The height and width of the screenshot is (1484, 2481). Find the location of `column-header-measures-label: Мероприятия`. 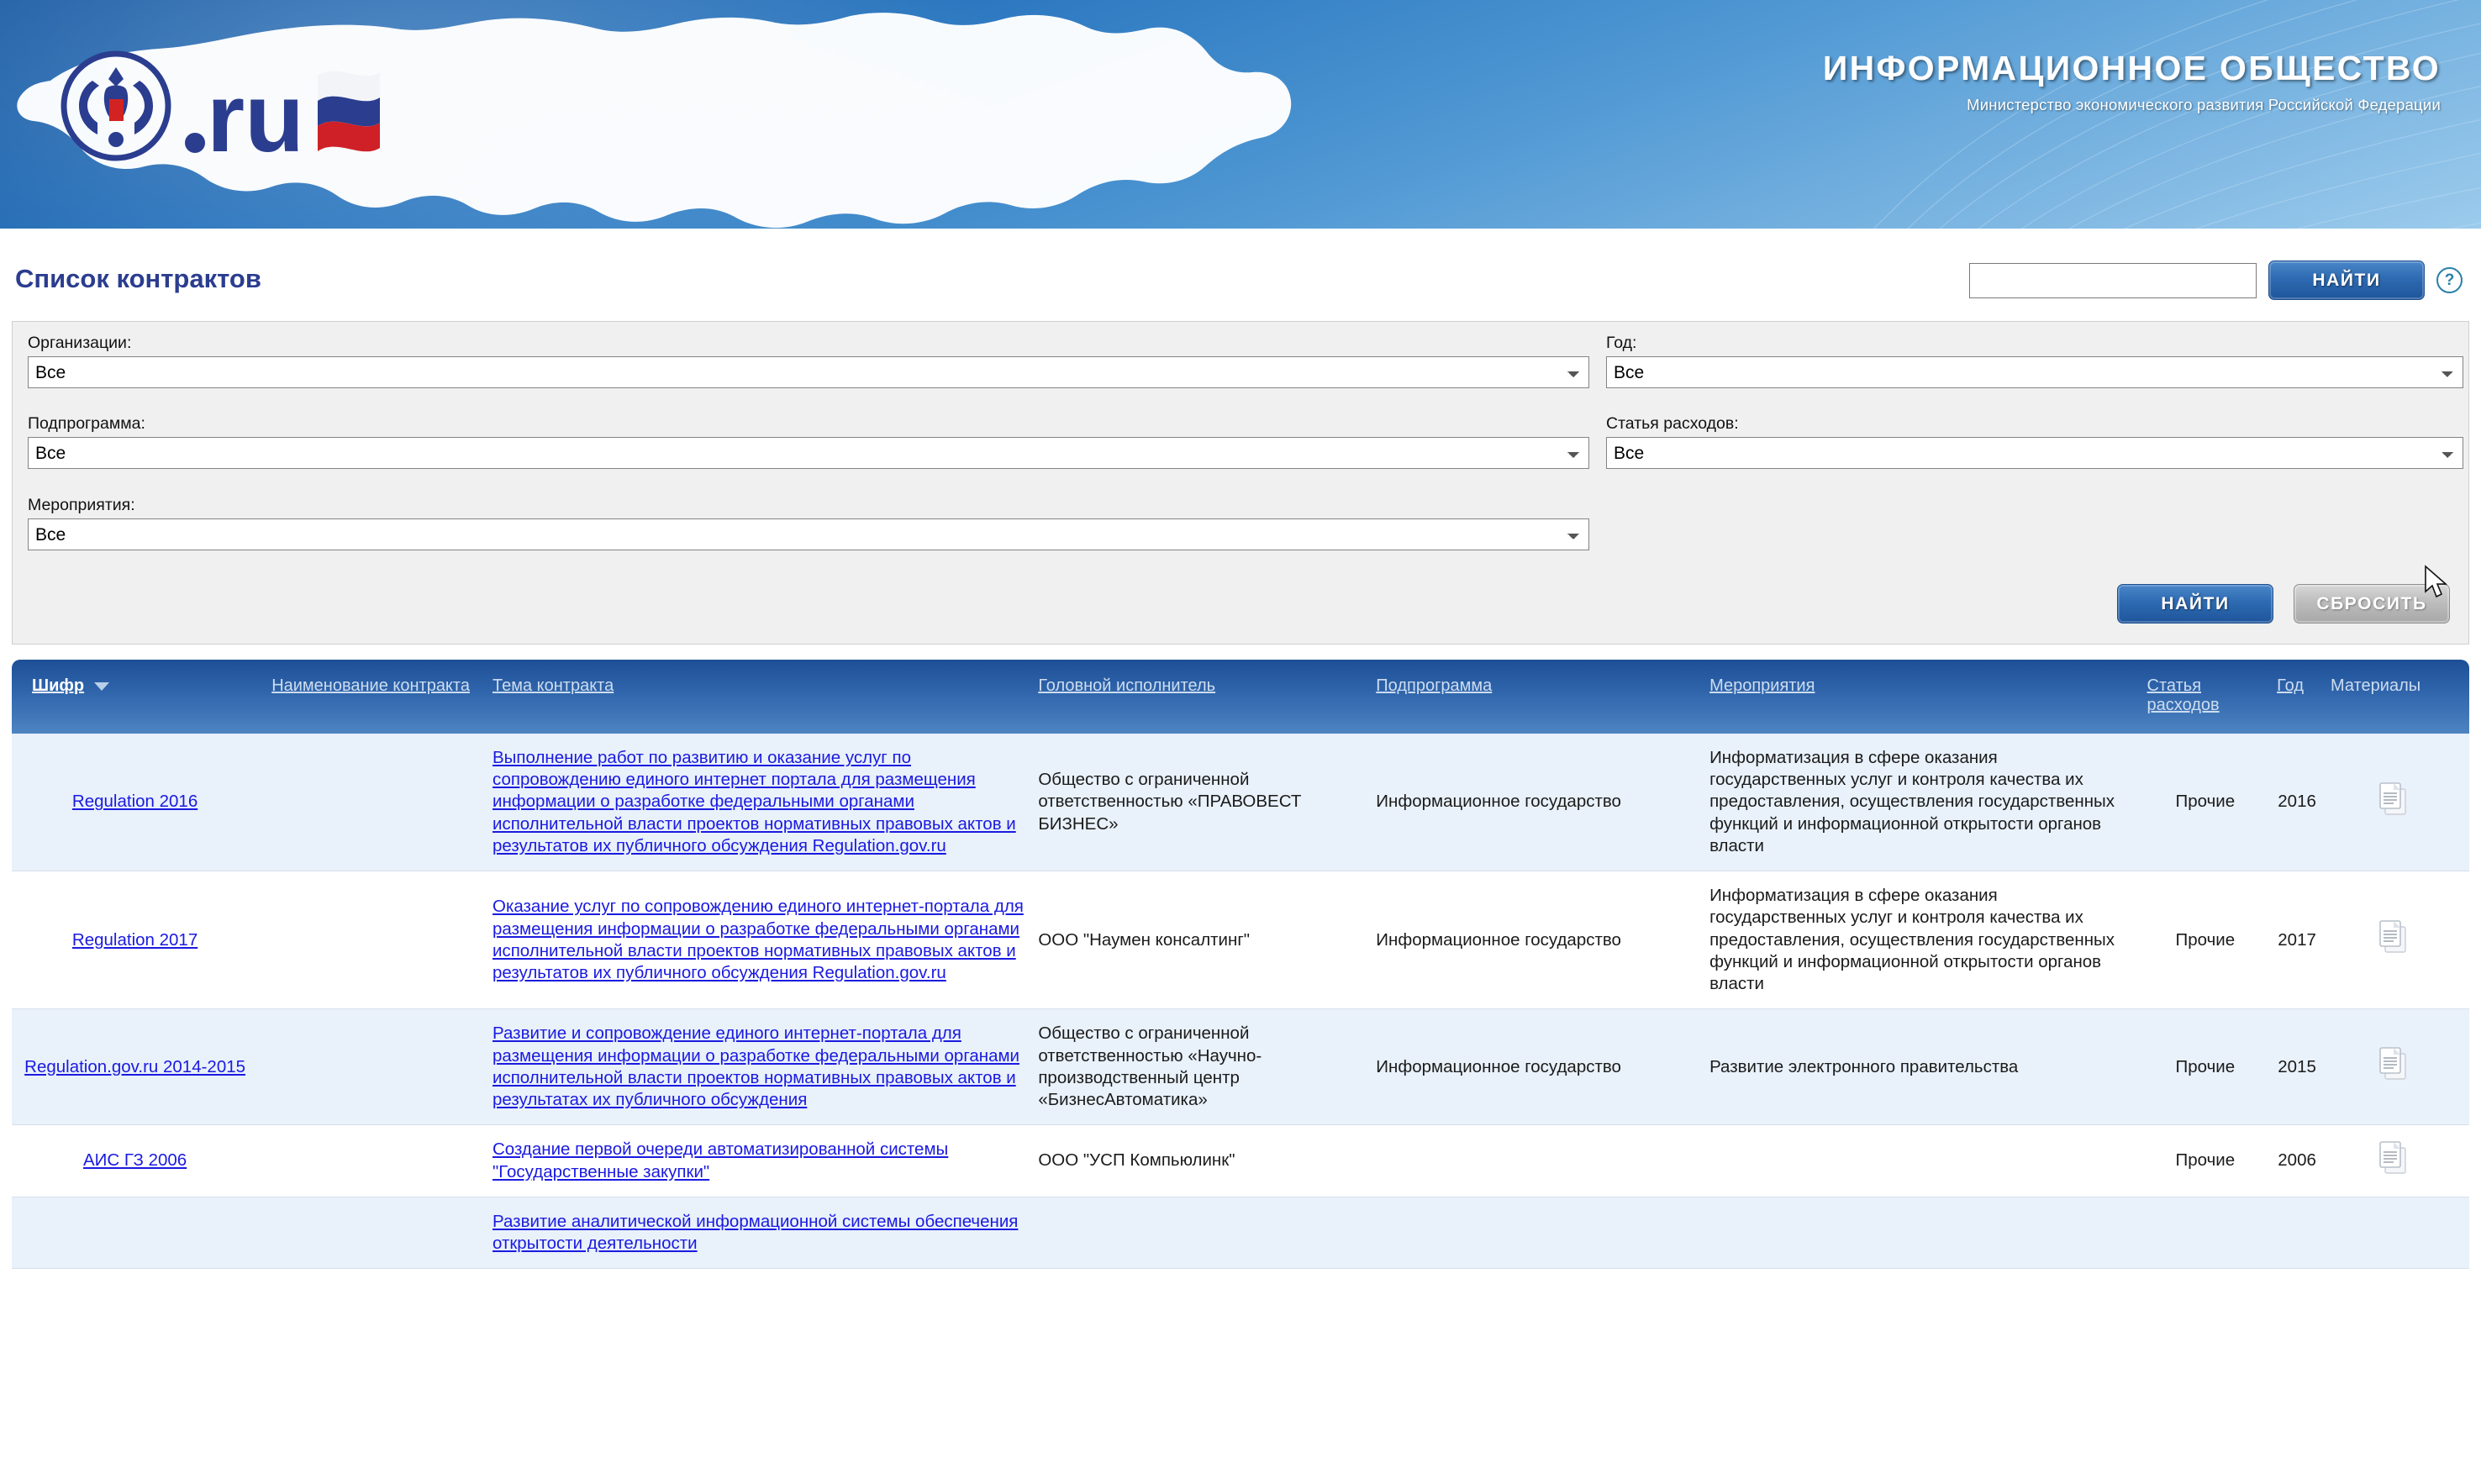

column-header-measures-label: Мероприятия is located at coordinates (1762, 685).